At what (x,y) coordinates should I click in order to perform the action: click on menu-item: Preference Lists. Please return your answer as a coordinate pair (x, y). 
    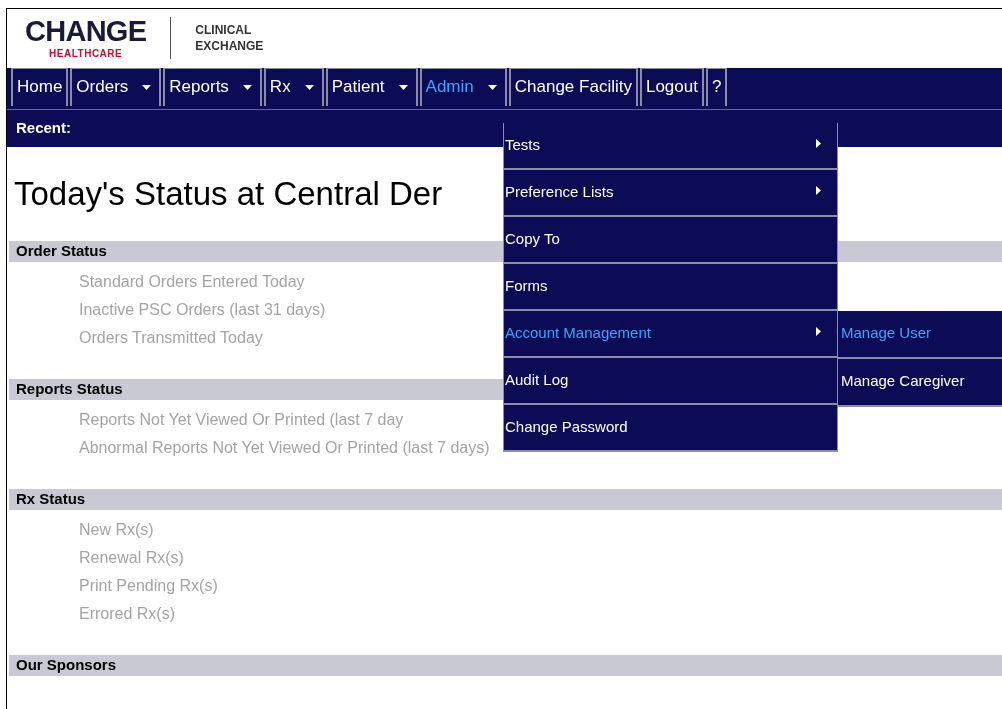
    Looking at the image, I should click on (670, 193).